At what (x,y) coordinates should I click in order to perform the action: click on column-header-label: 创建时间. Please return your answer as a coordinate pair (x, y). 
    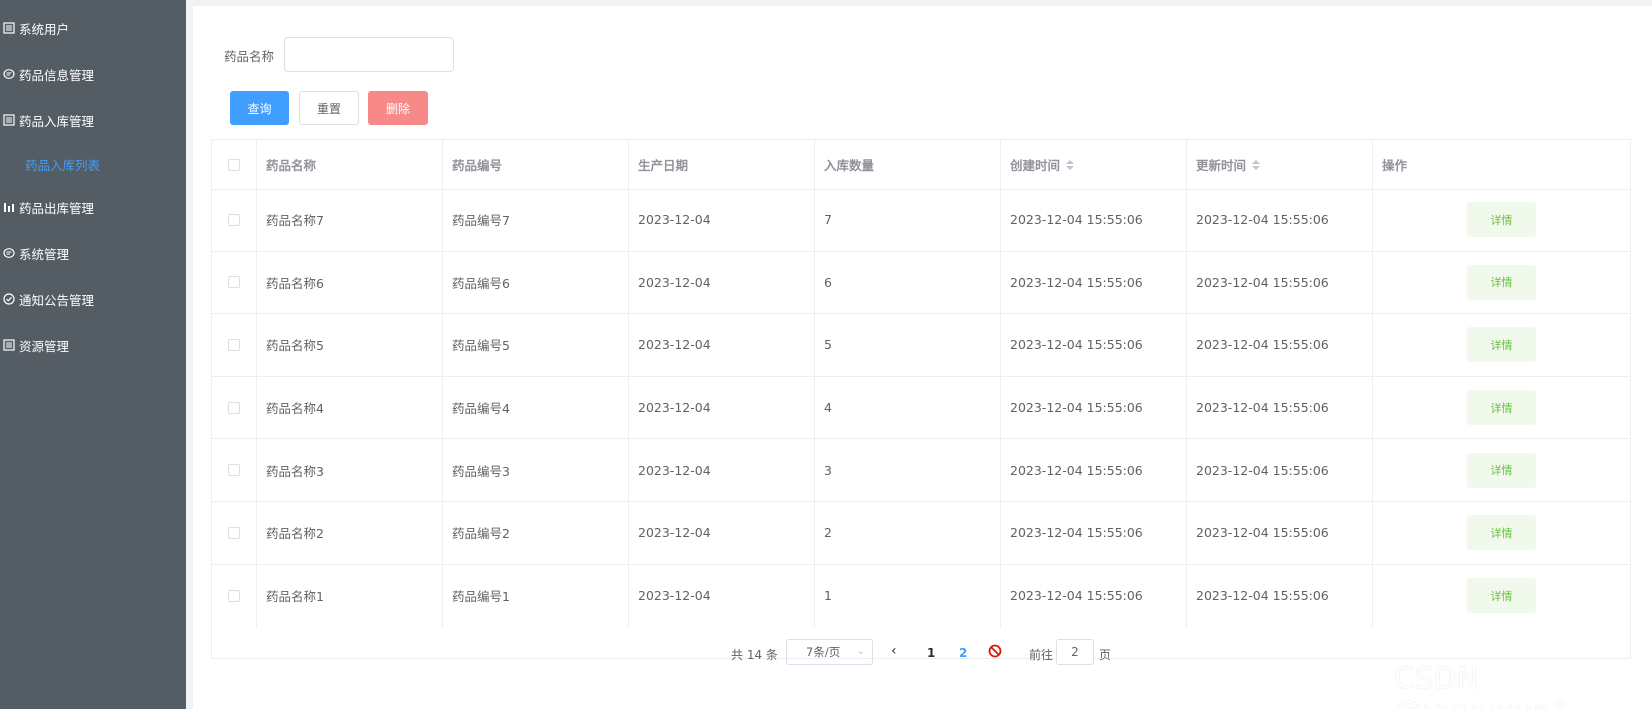
    Looking at the image, I should click on (1035, 165).